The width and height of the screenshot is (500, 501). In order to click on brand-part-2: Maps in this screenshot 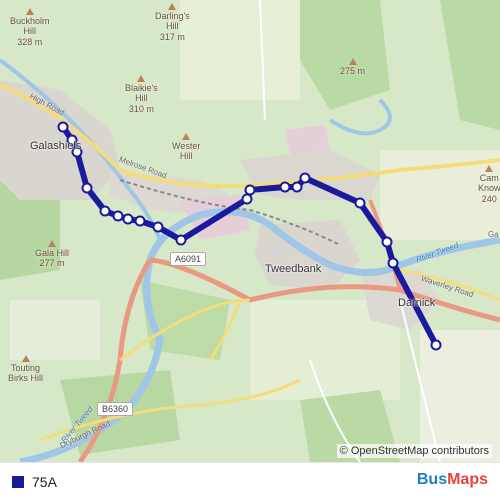, I will do `click(467, 479)`.